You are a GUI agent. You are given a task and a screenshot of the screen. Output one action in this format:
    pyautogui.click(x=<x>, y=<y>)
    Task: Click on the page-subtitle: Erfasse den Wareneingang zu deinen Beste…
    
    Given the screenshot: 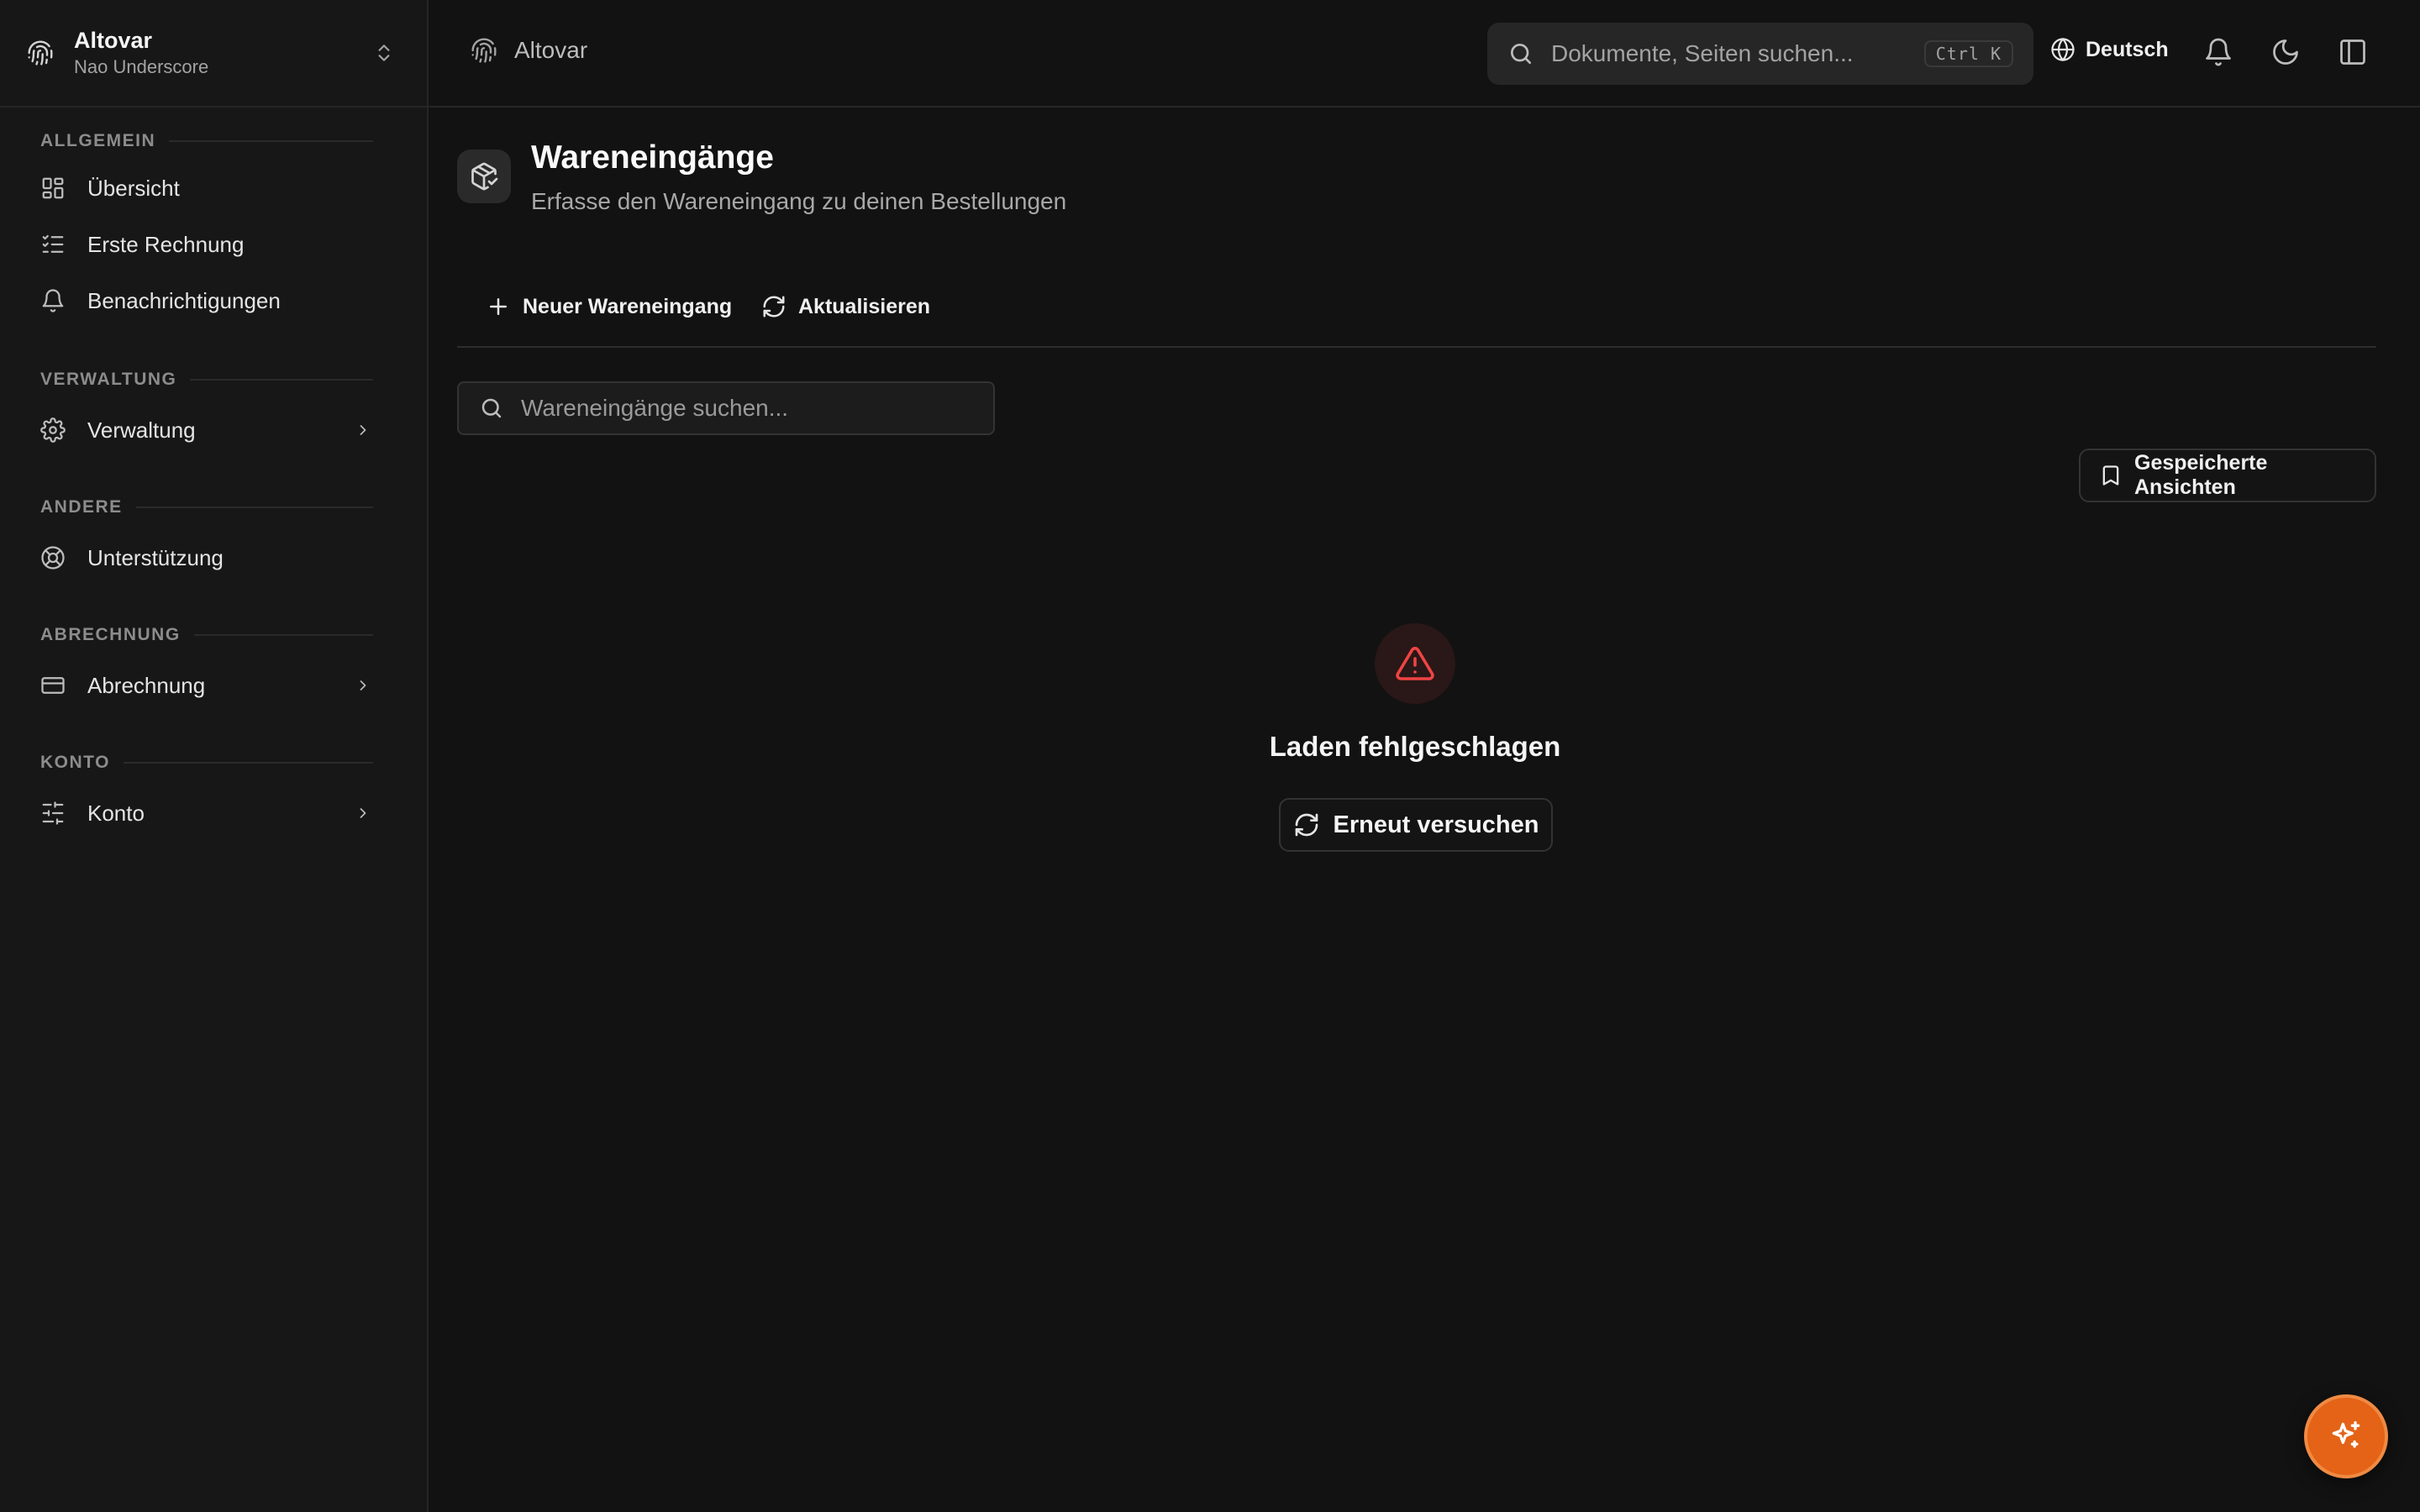 What is the action you would take?
    pyautogui.click(x=799, y=201)
    